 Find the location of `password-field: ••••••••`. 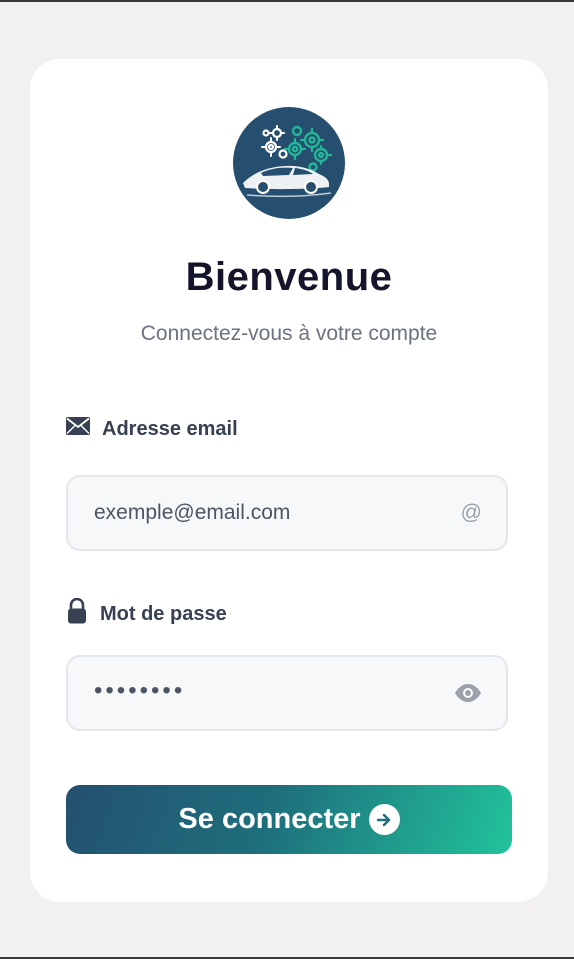

password-field: •••••••• is located at coordinates (287, 693).